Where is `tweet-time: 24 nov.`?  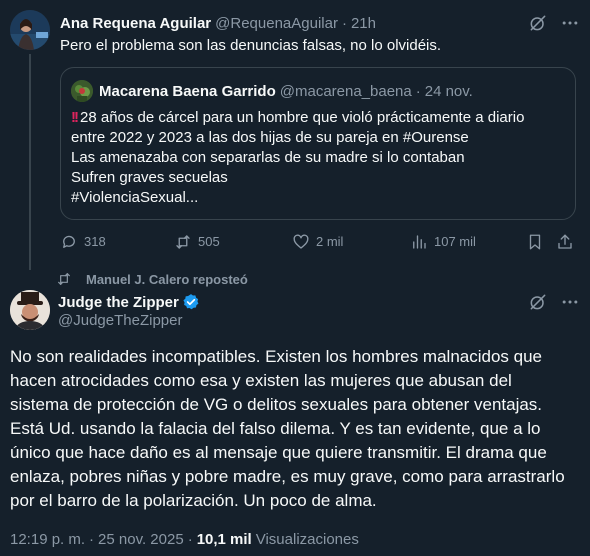
tweet-time: 24 nov. is located at coordinates (448, 91).